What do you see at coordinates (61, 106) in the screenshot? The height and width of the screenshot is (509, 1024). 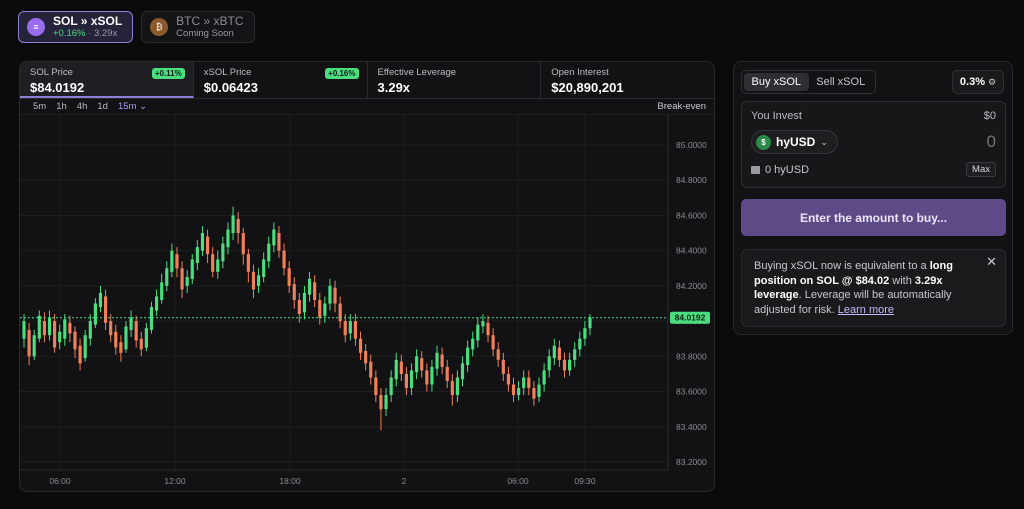 I see `interval-1h: 1h` at bounding box center [61, 106].